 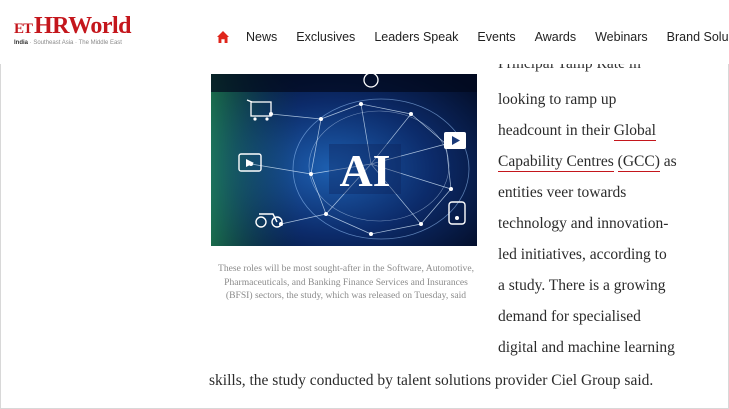 What do you see at coordinates (569, 316) in the screenshot?
I see `article-line: demand for specialised` at bounding box center [569, 316].